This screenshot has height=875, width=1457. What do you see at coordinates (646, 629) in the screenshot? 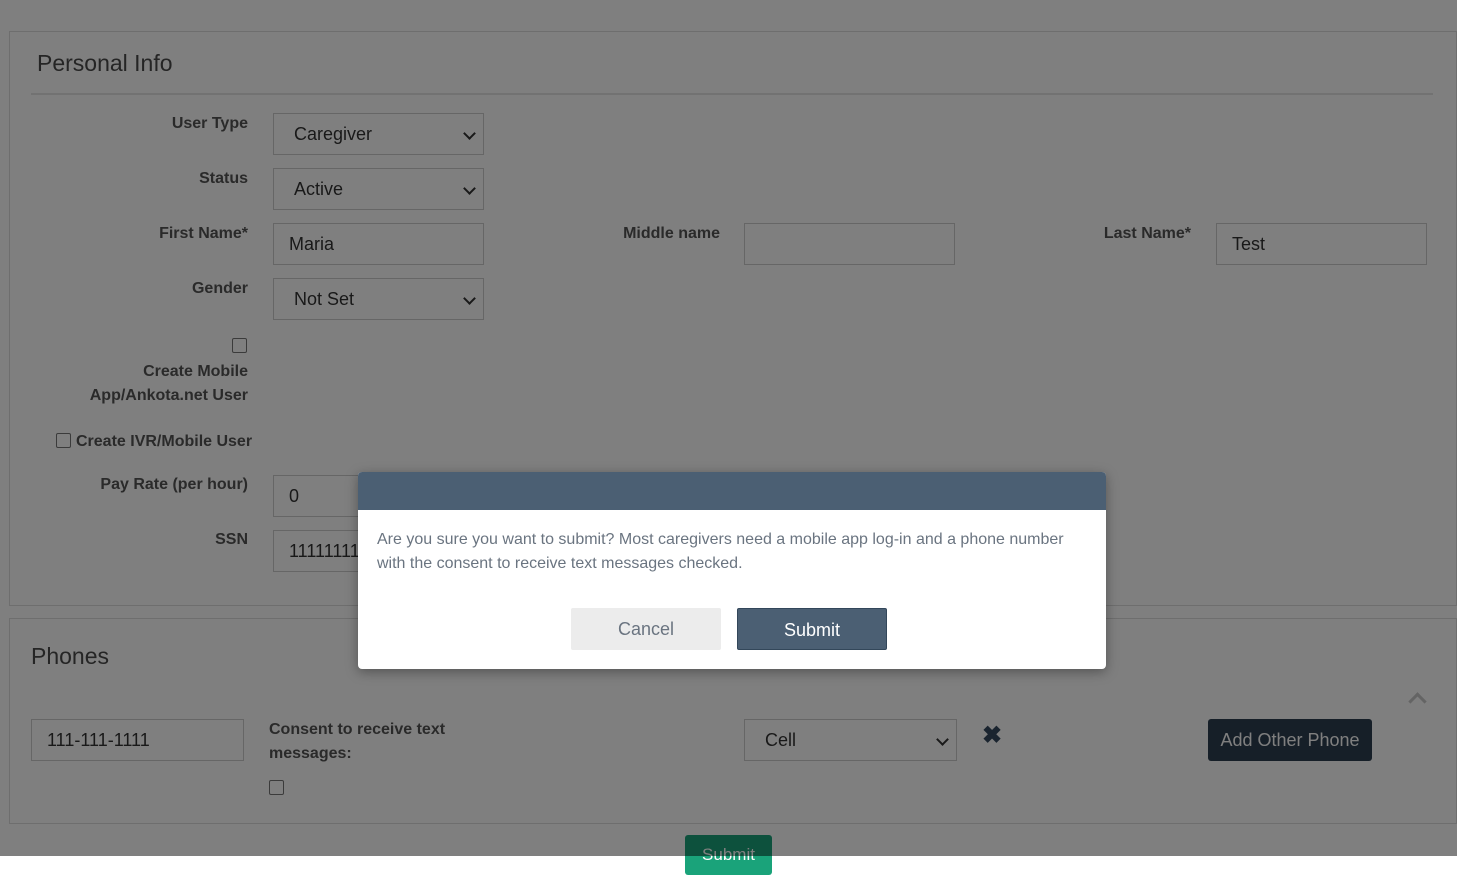
I see `cancel-button: Cancel` at bounding box center [646, 629].